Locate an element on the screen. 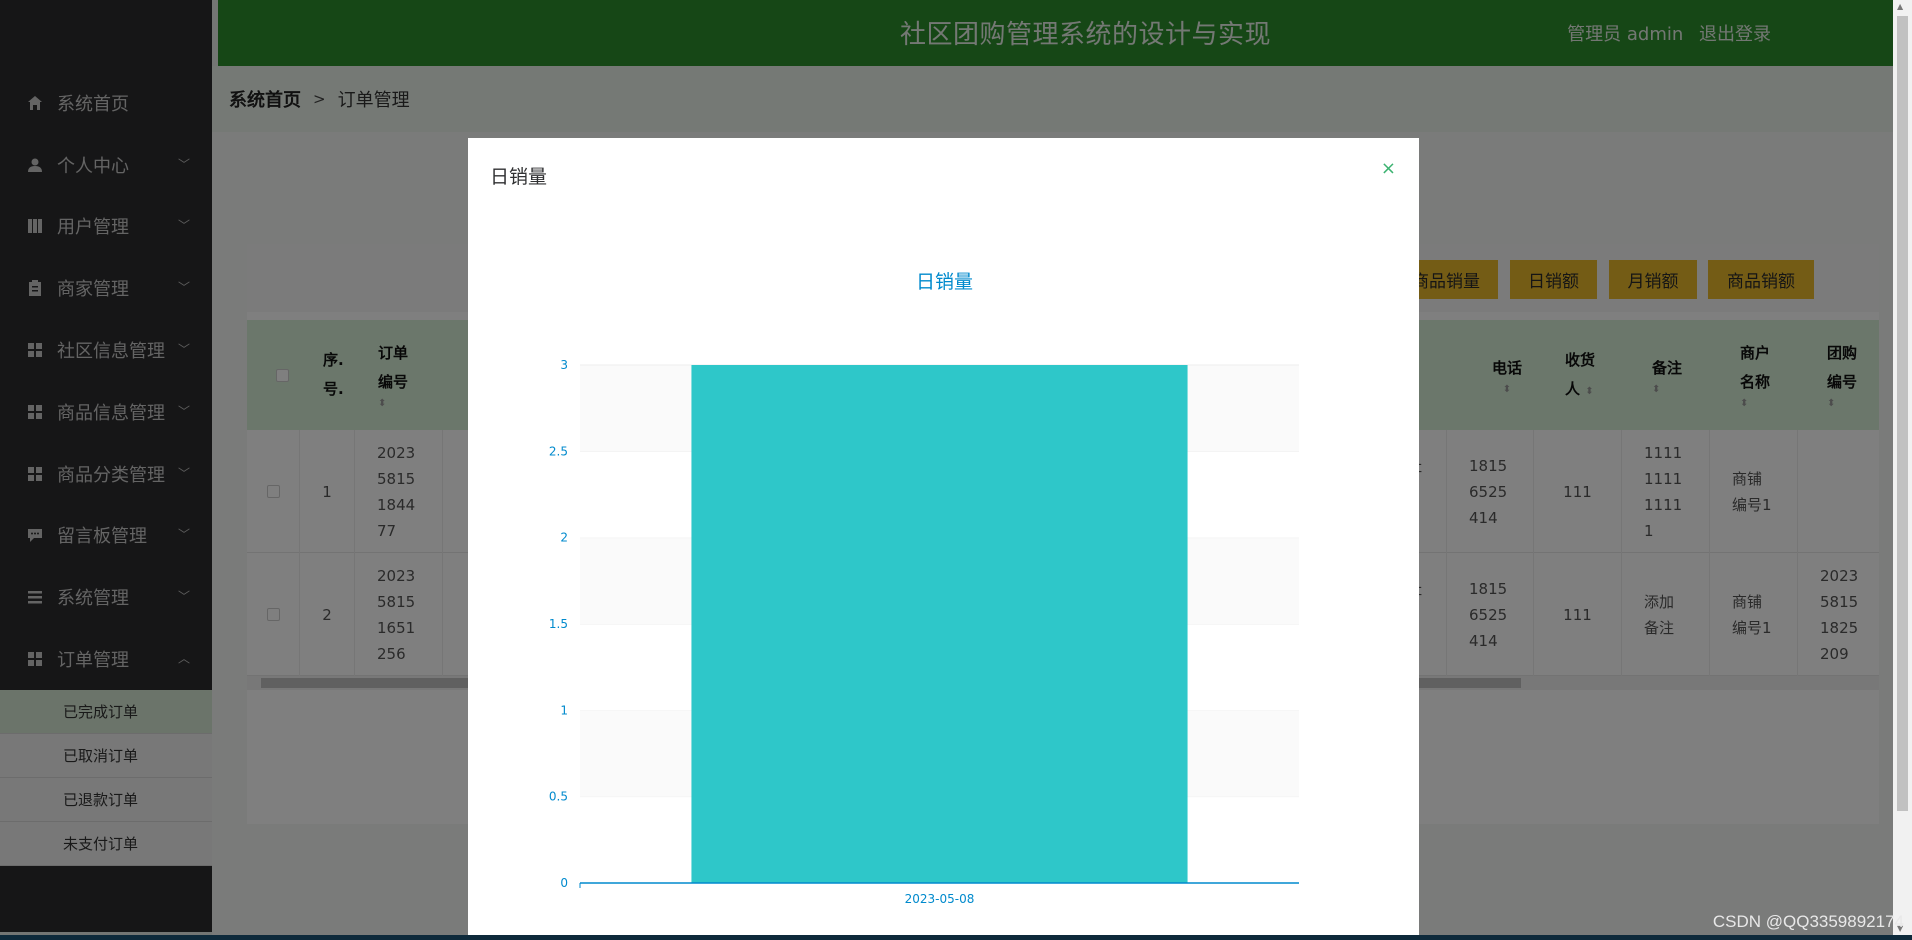  y-tick-label: 3 is located at coordinates (564, 365).